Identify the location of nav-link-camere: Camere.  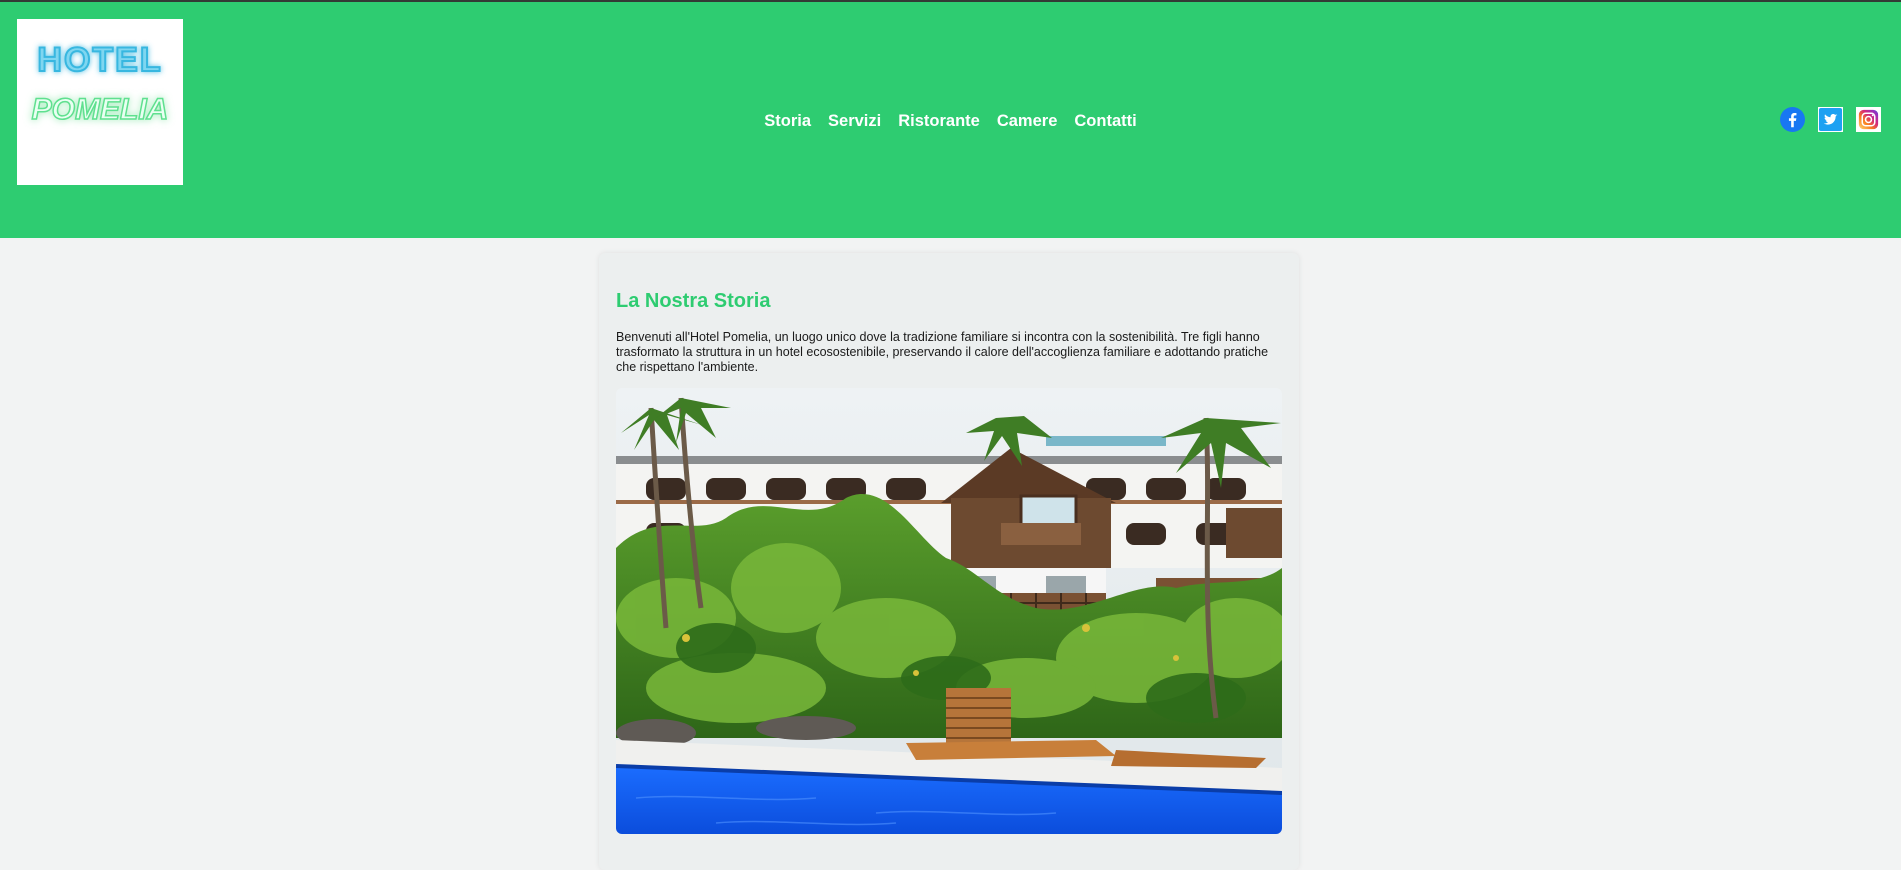
(1027, 121).